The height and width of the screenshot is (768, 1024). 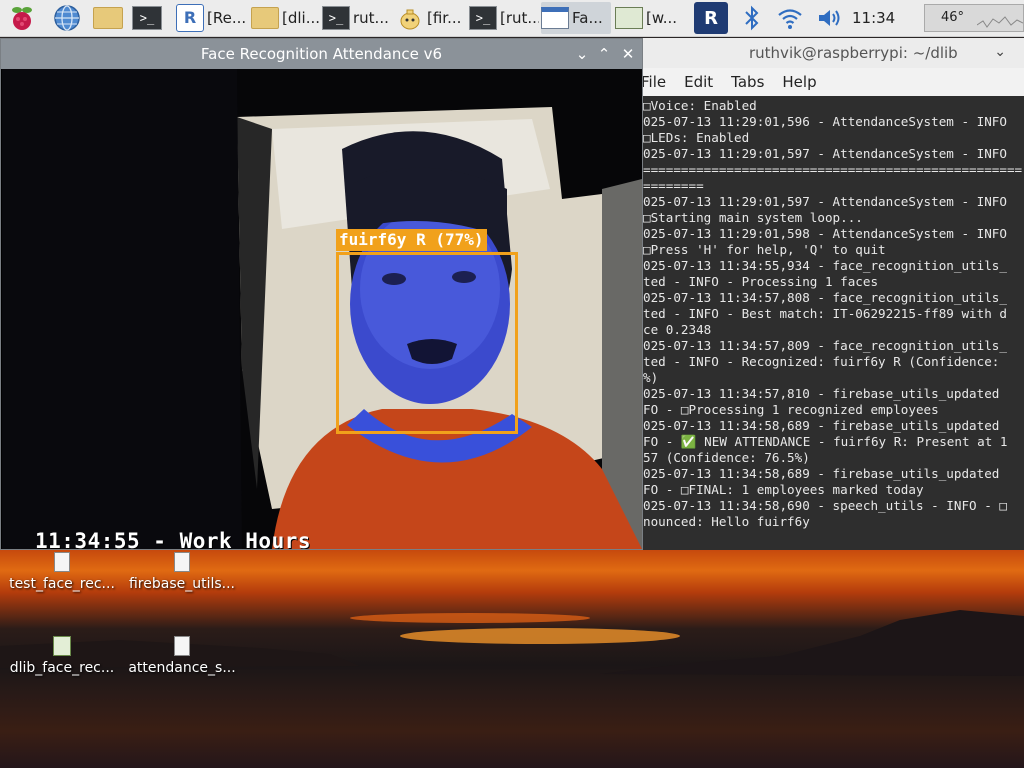 I want to click on terminal-launcher-icon: >_, so click(x=147, y=18).